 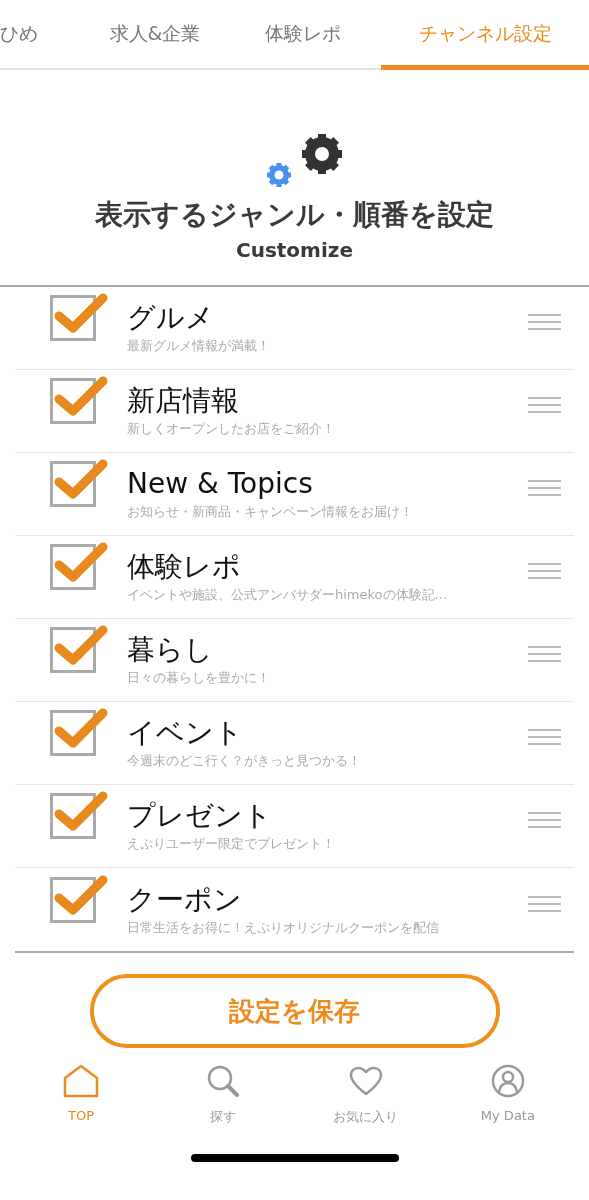 I want to click on genre-name: プレゼント, so click(x=200, y=816).